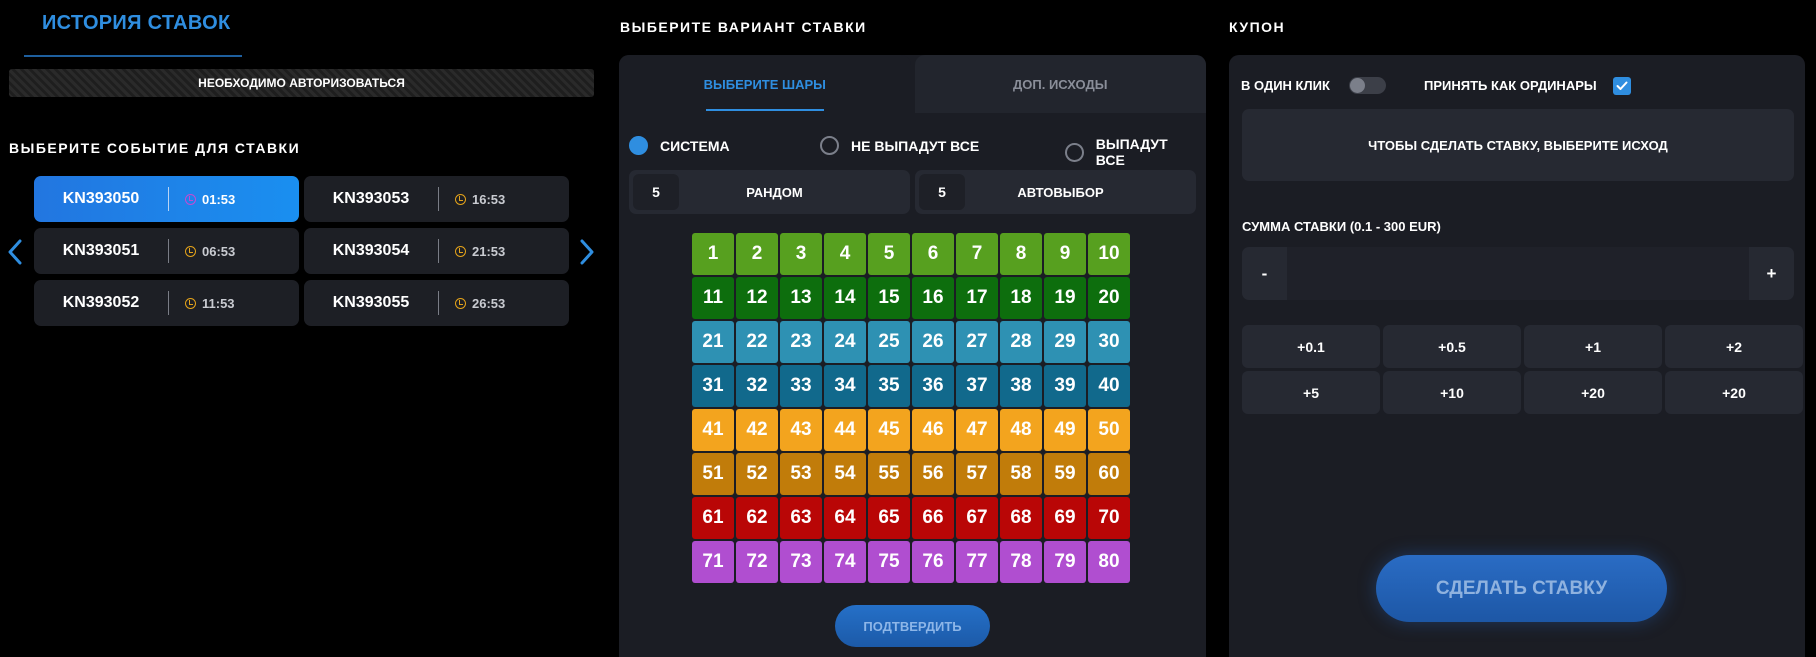  I want to click on ball-9: 9, so click(1065, 254).